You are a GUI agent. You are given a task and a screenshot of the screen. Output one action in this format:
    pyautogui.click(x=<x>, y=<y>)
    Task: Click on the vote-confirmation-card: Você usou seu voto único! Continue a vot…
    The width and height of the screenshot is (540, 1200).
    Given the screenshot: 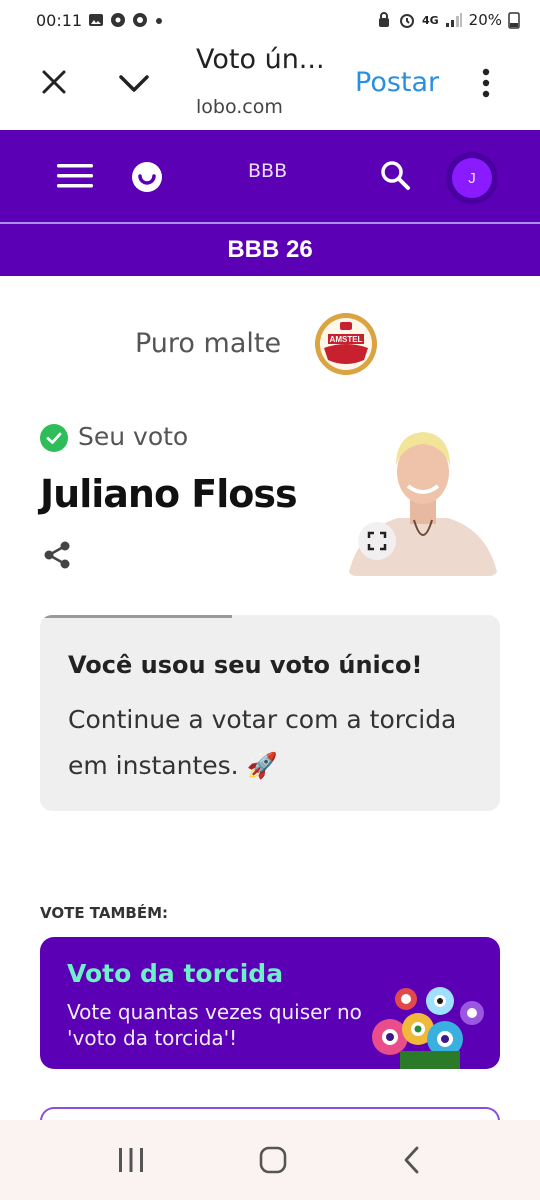 What is the action you would take?
    pyautogui.click(x=270, y=713)
    